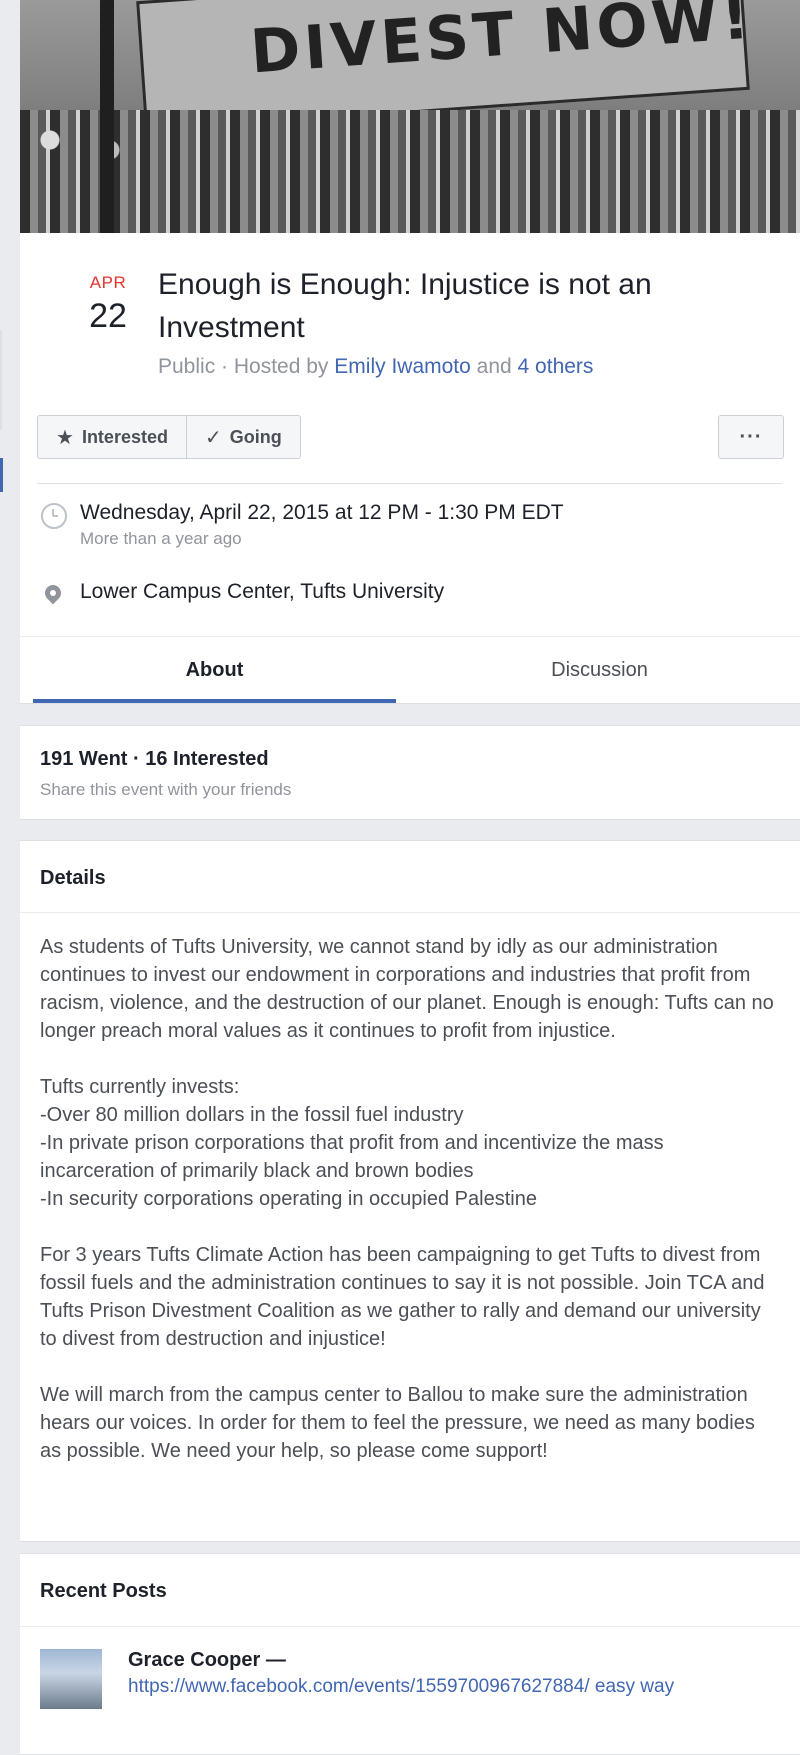 Image resolution: width=800 pixels, height=1755 pixels. Describe the element at coordinates (262, 591) in the screenshot. I see `event-location: Lower Campus Center, Tufts University` at that location.